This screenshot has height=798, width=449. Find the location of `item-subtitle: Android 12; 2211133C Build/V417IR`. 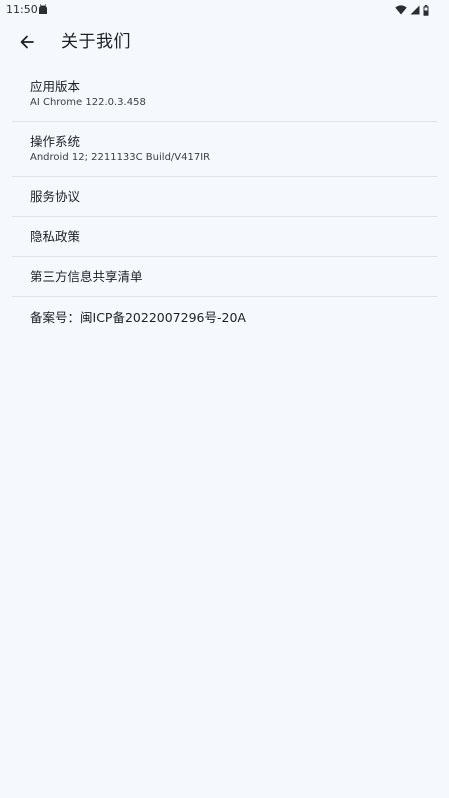

item-subtitle: Android 12; 2211133C Build/V417IR is located at coordinates (120, 157).